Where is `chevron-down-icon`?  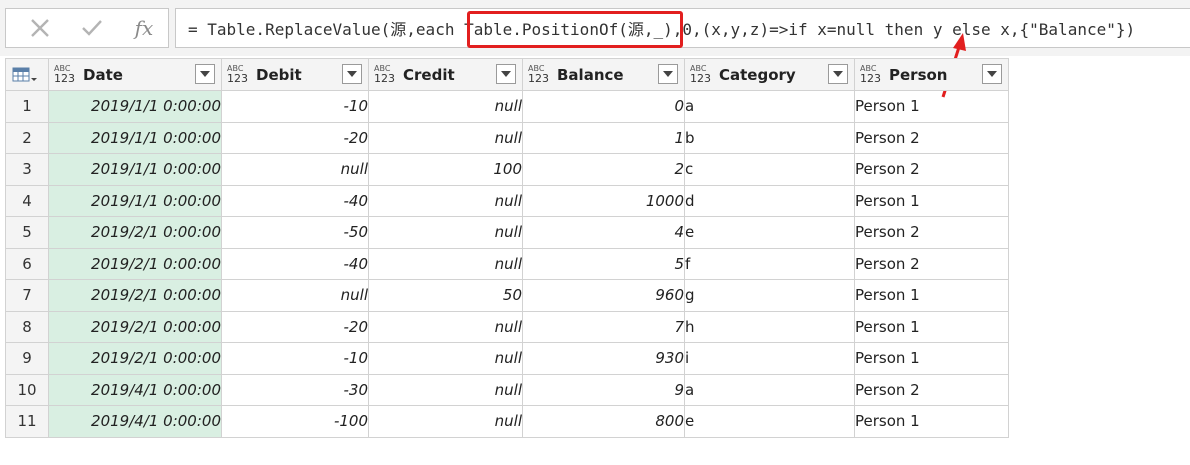
chevron-down-icon is located at coordinates (838, 73).